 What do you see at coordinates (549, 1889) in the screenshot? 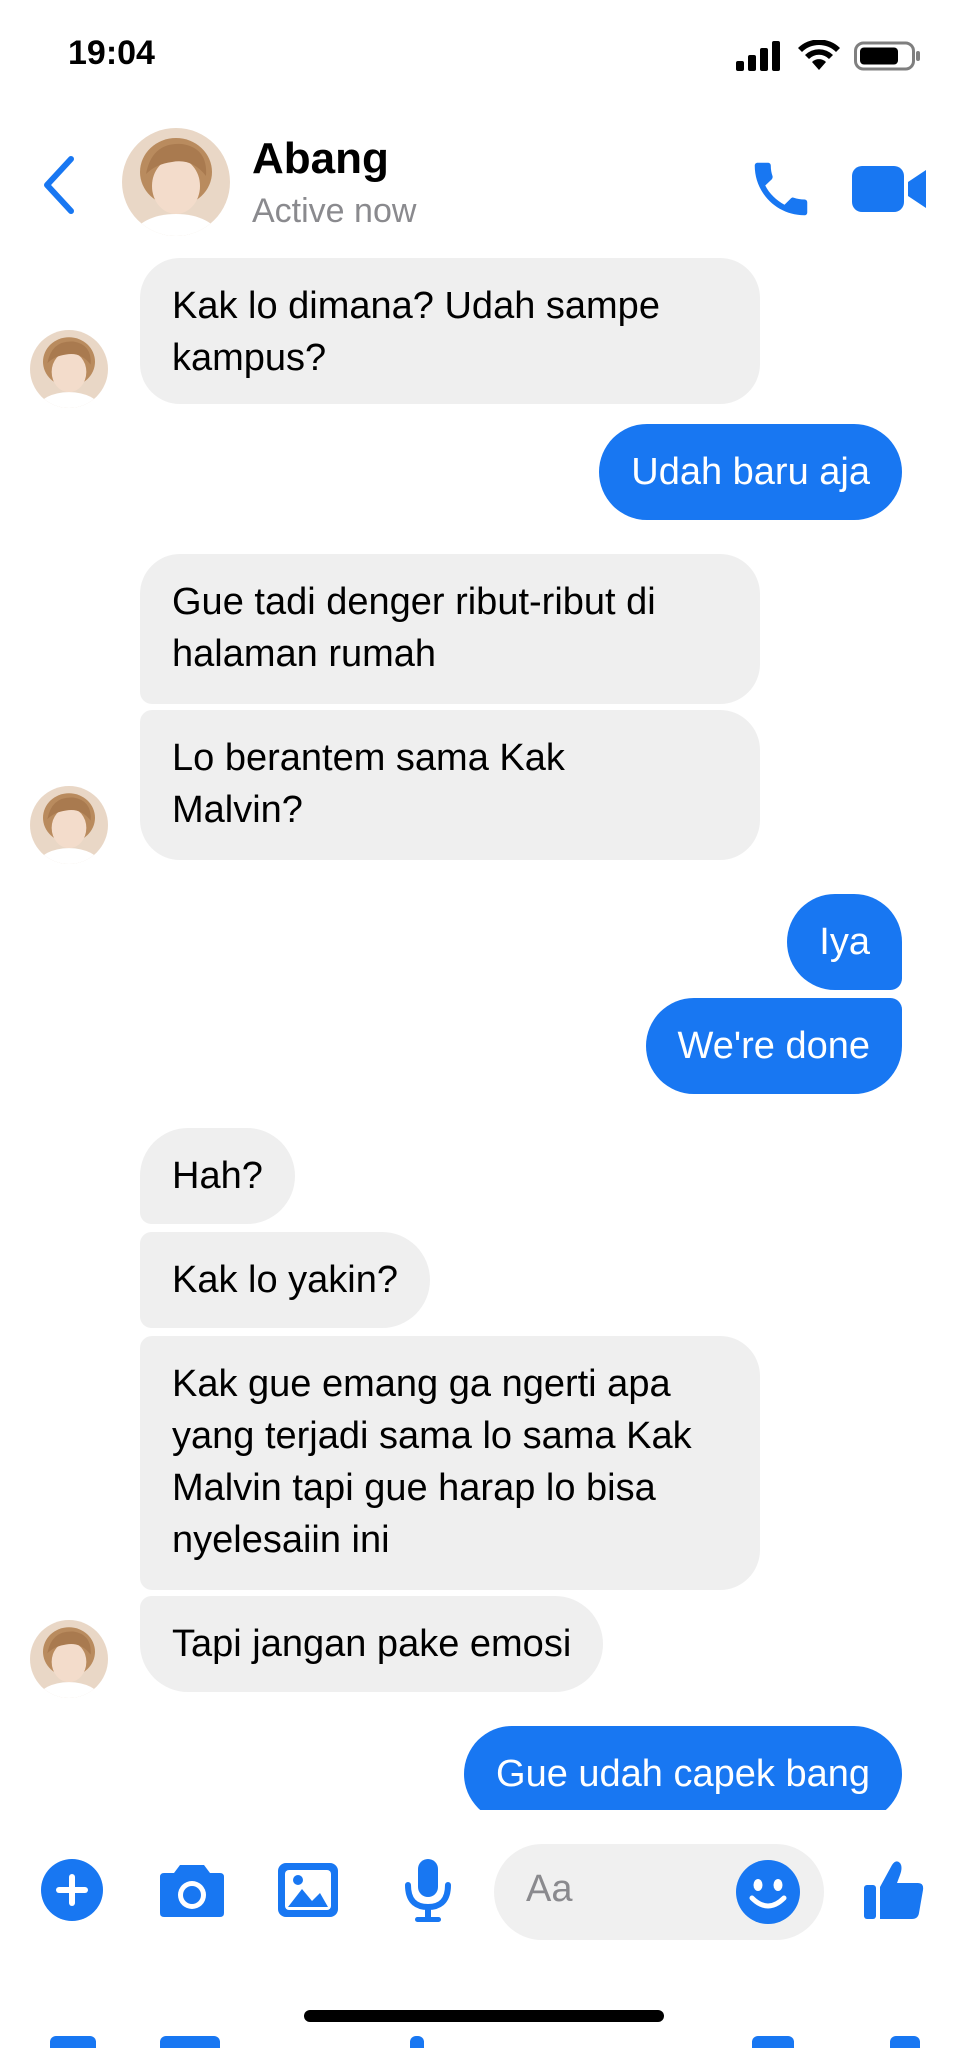
I see `message-input-placeholder: Aa` at bounding box center [549, 1889].